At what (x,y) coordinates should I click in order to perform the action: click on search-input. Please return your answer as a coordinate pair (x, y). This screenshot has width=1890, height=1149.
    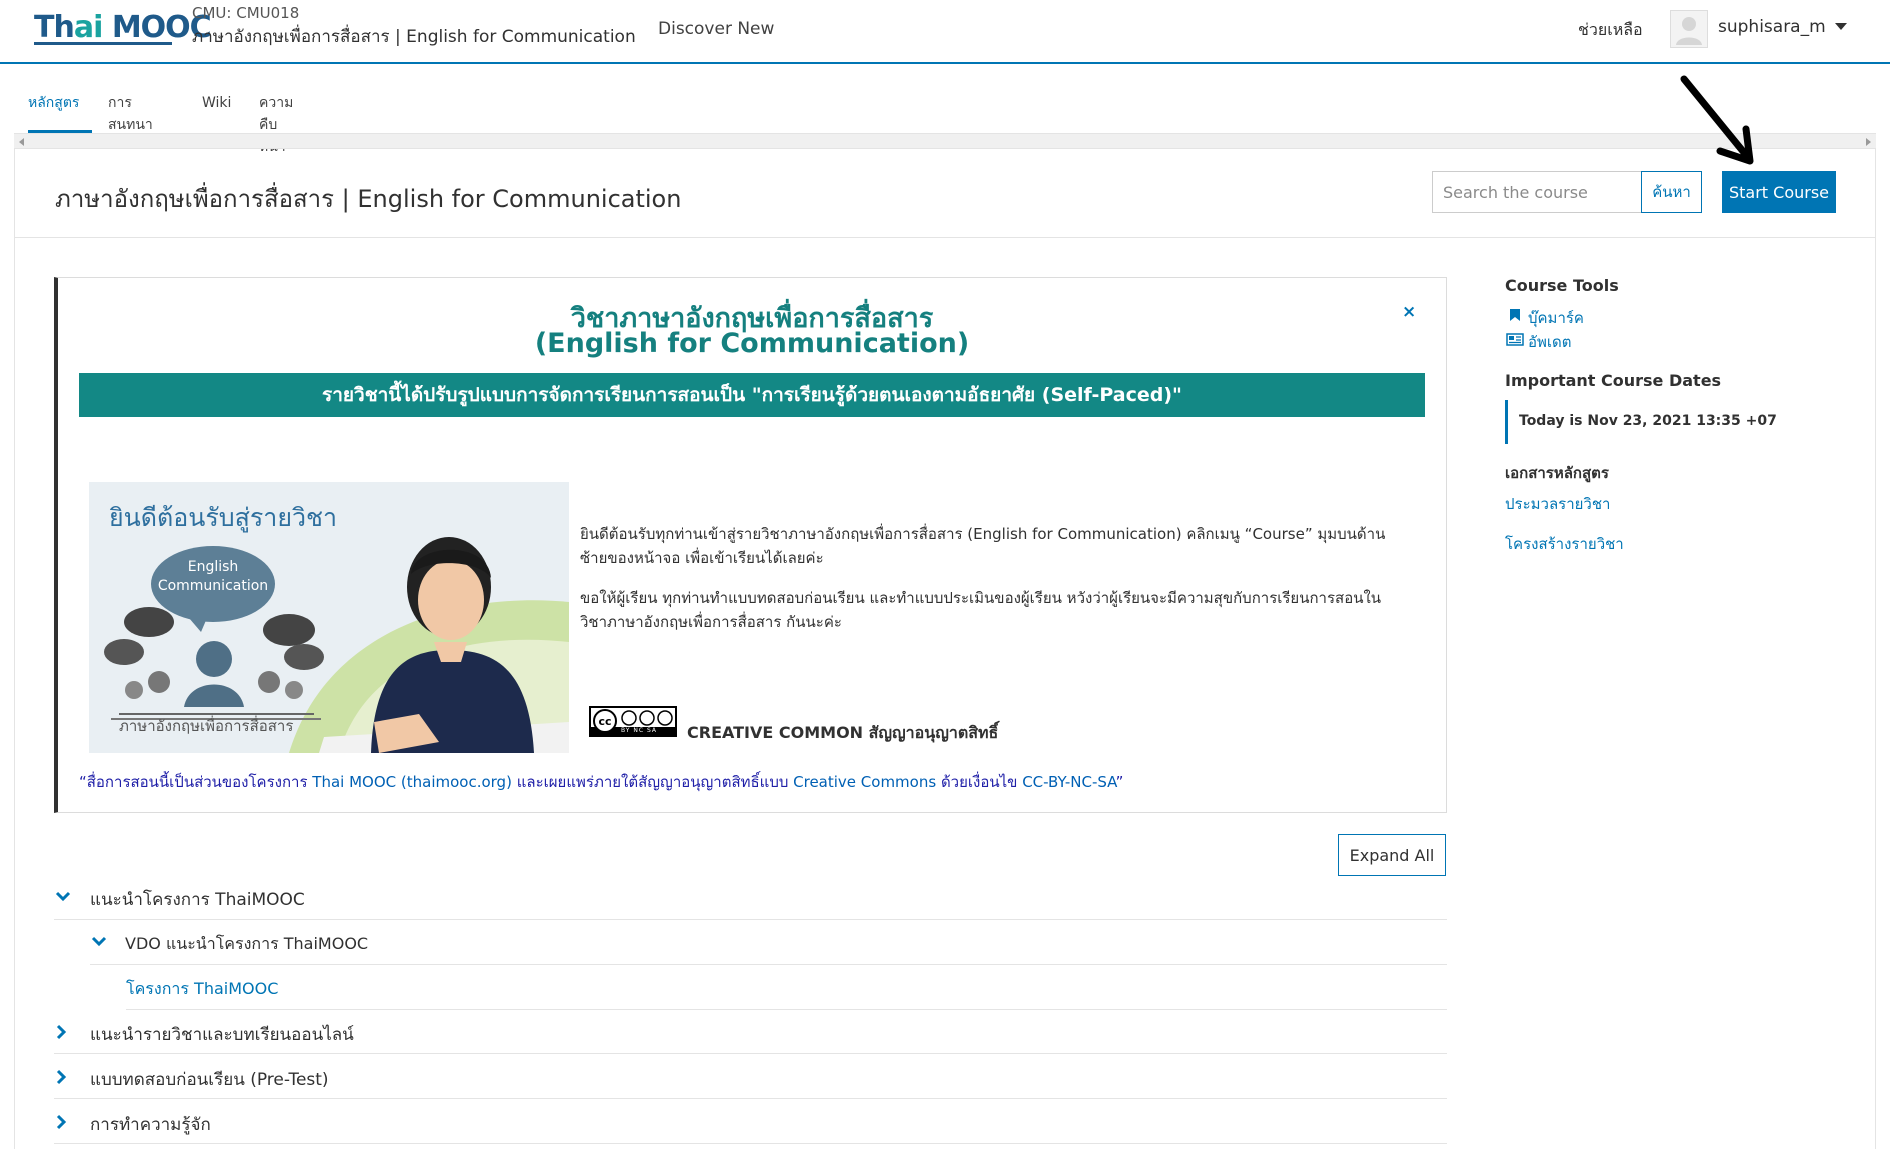
    Looking at the image, I should click on (1537, 192).